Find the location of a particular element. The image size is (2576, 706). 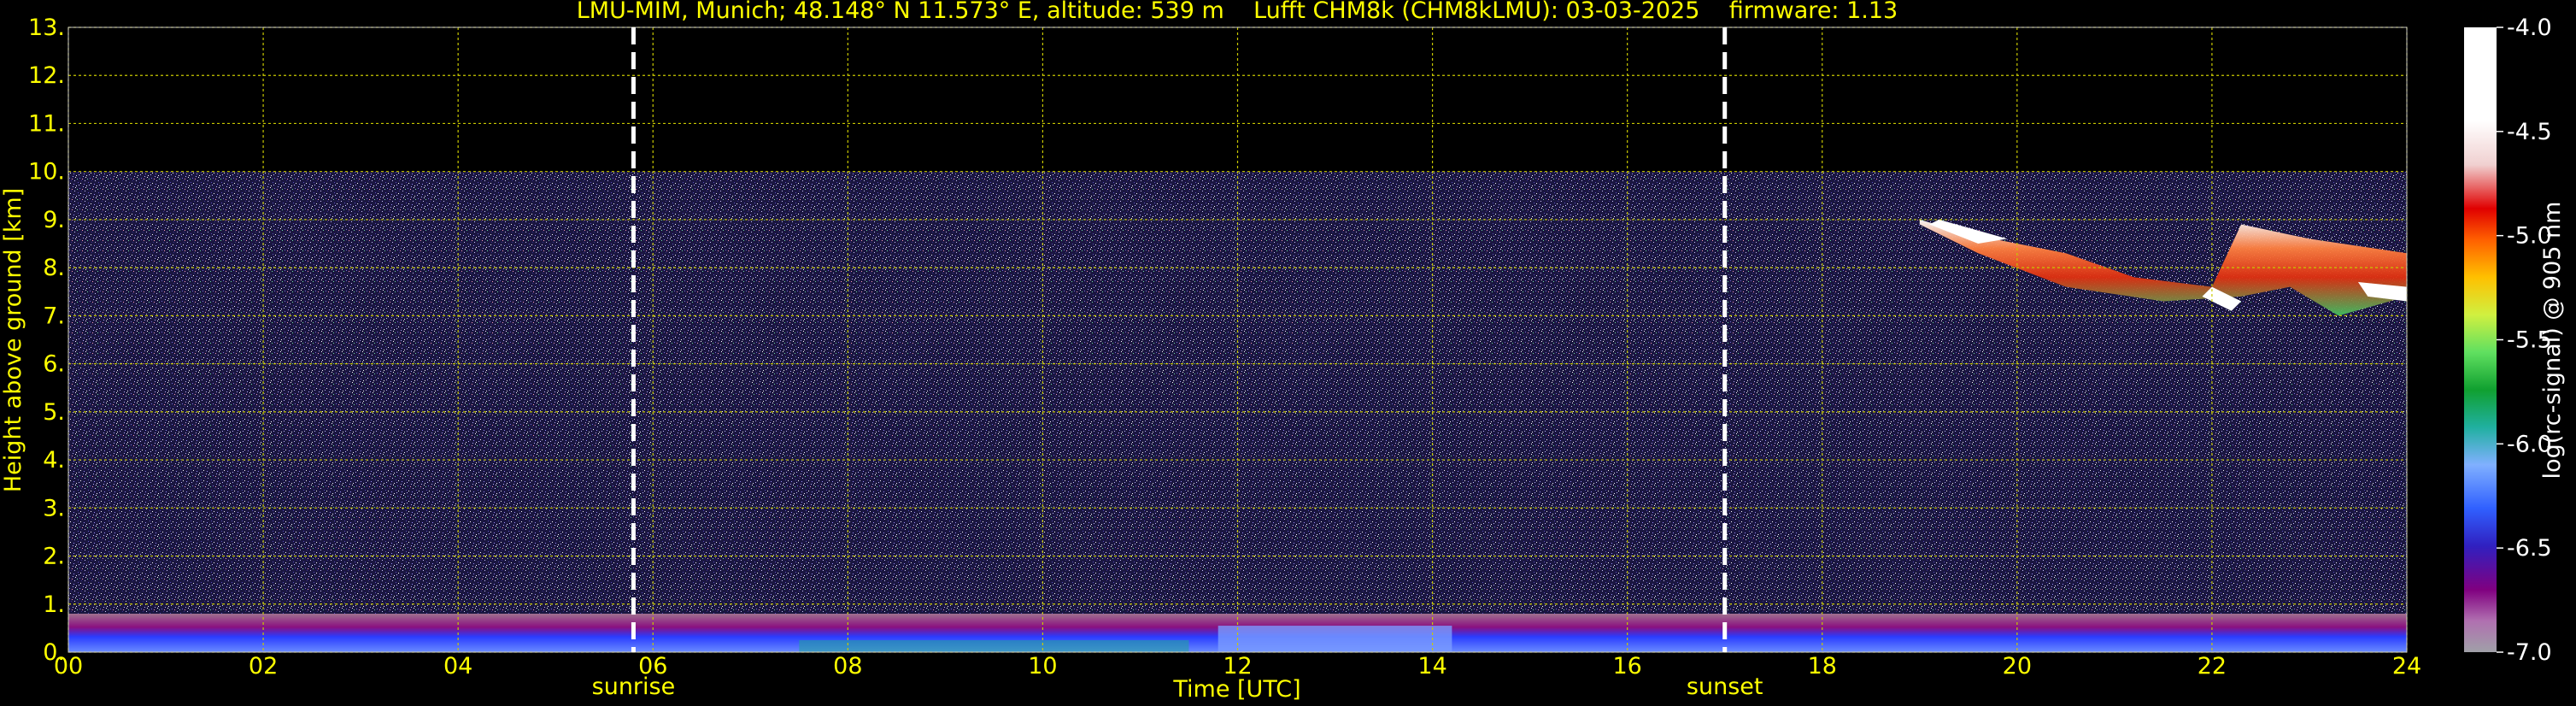

y-tick-label: 1. is located at coordinates (54, 604).